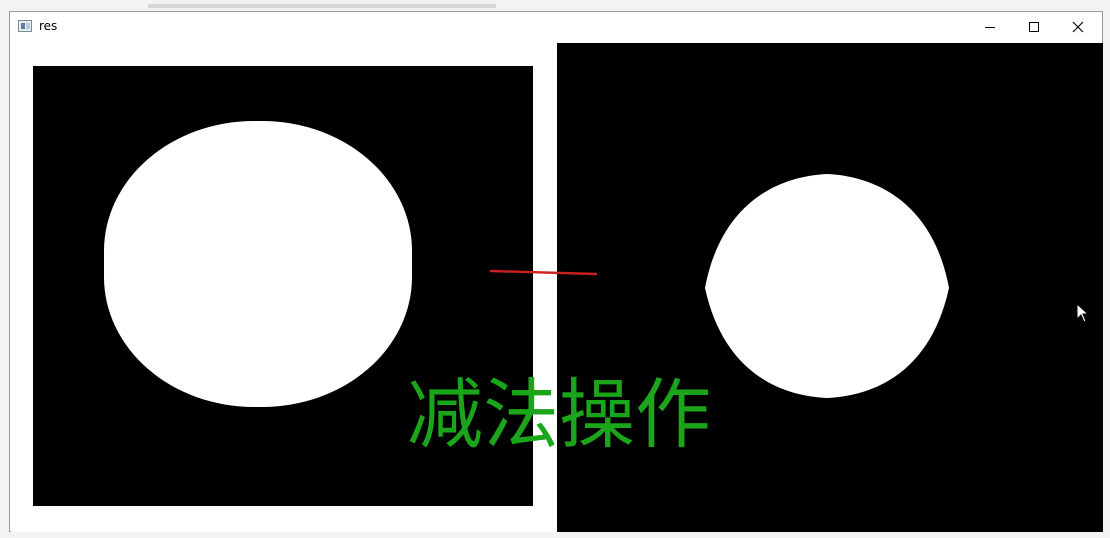 This screenshot has width=1110, height=538. I want to click on close-icon, so click(1078, 27).